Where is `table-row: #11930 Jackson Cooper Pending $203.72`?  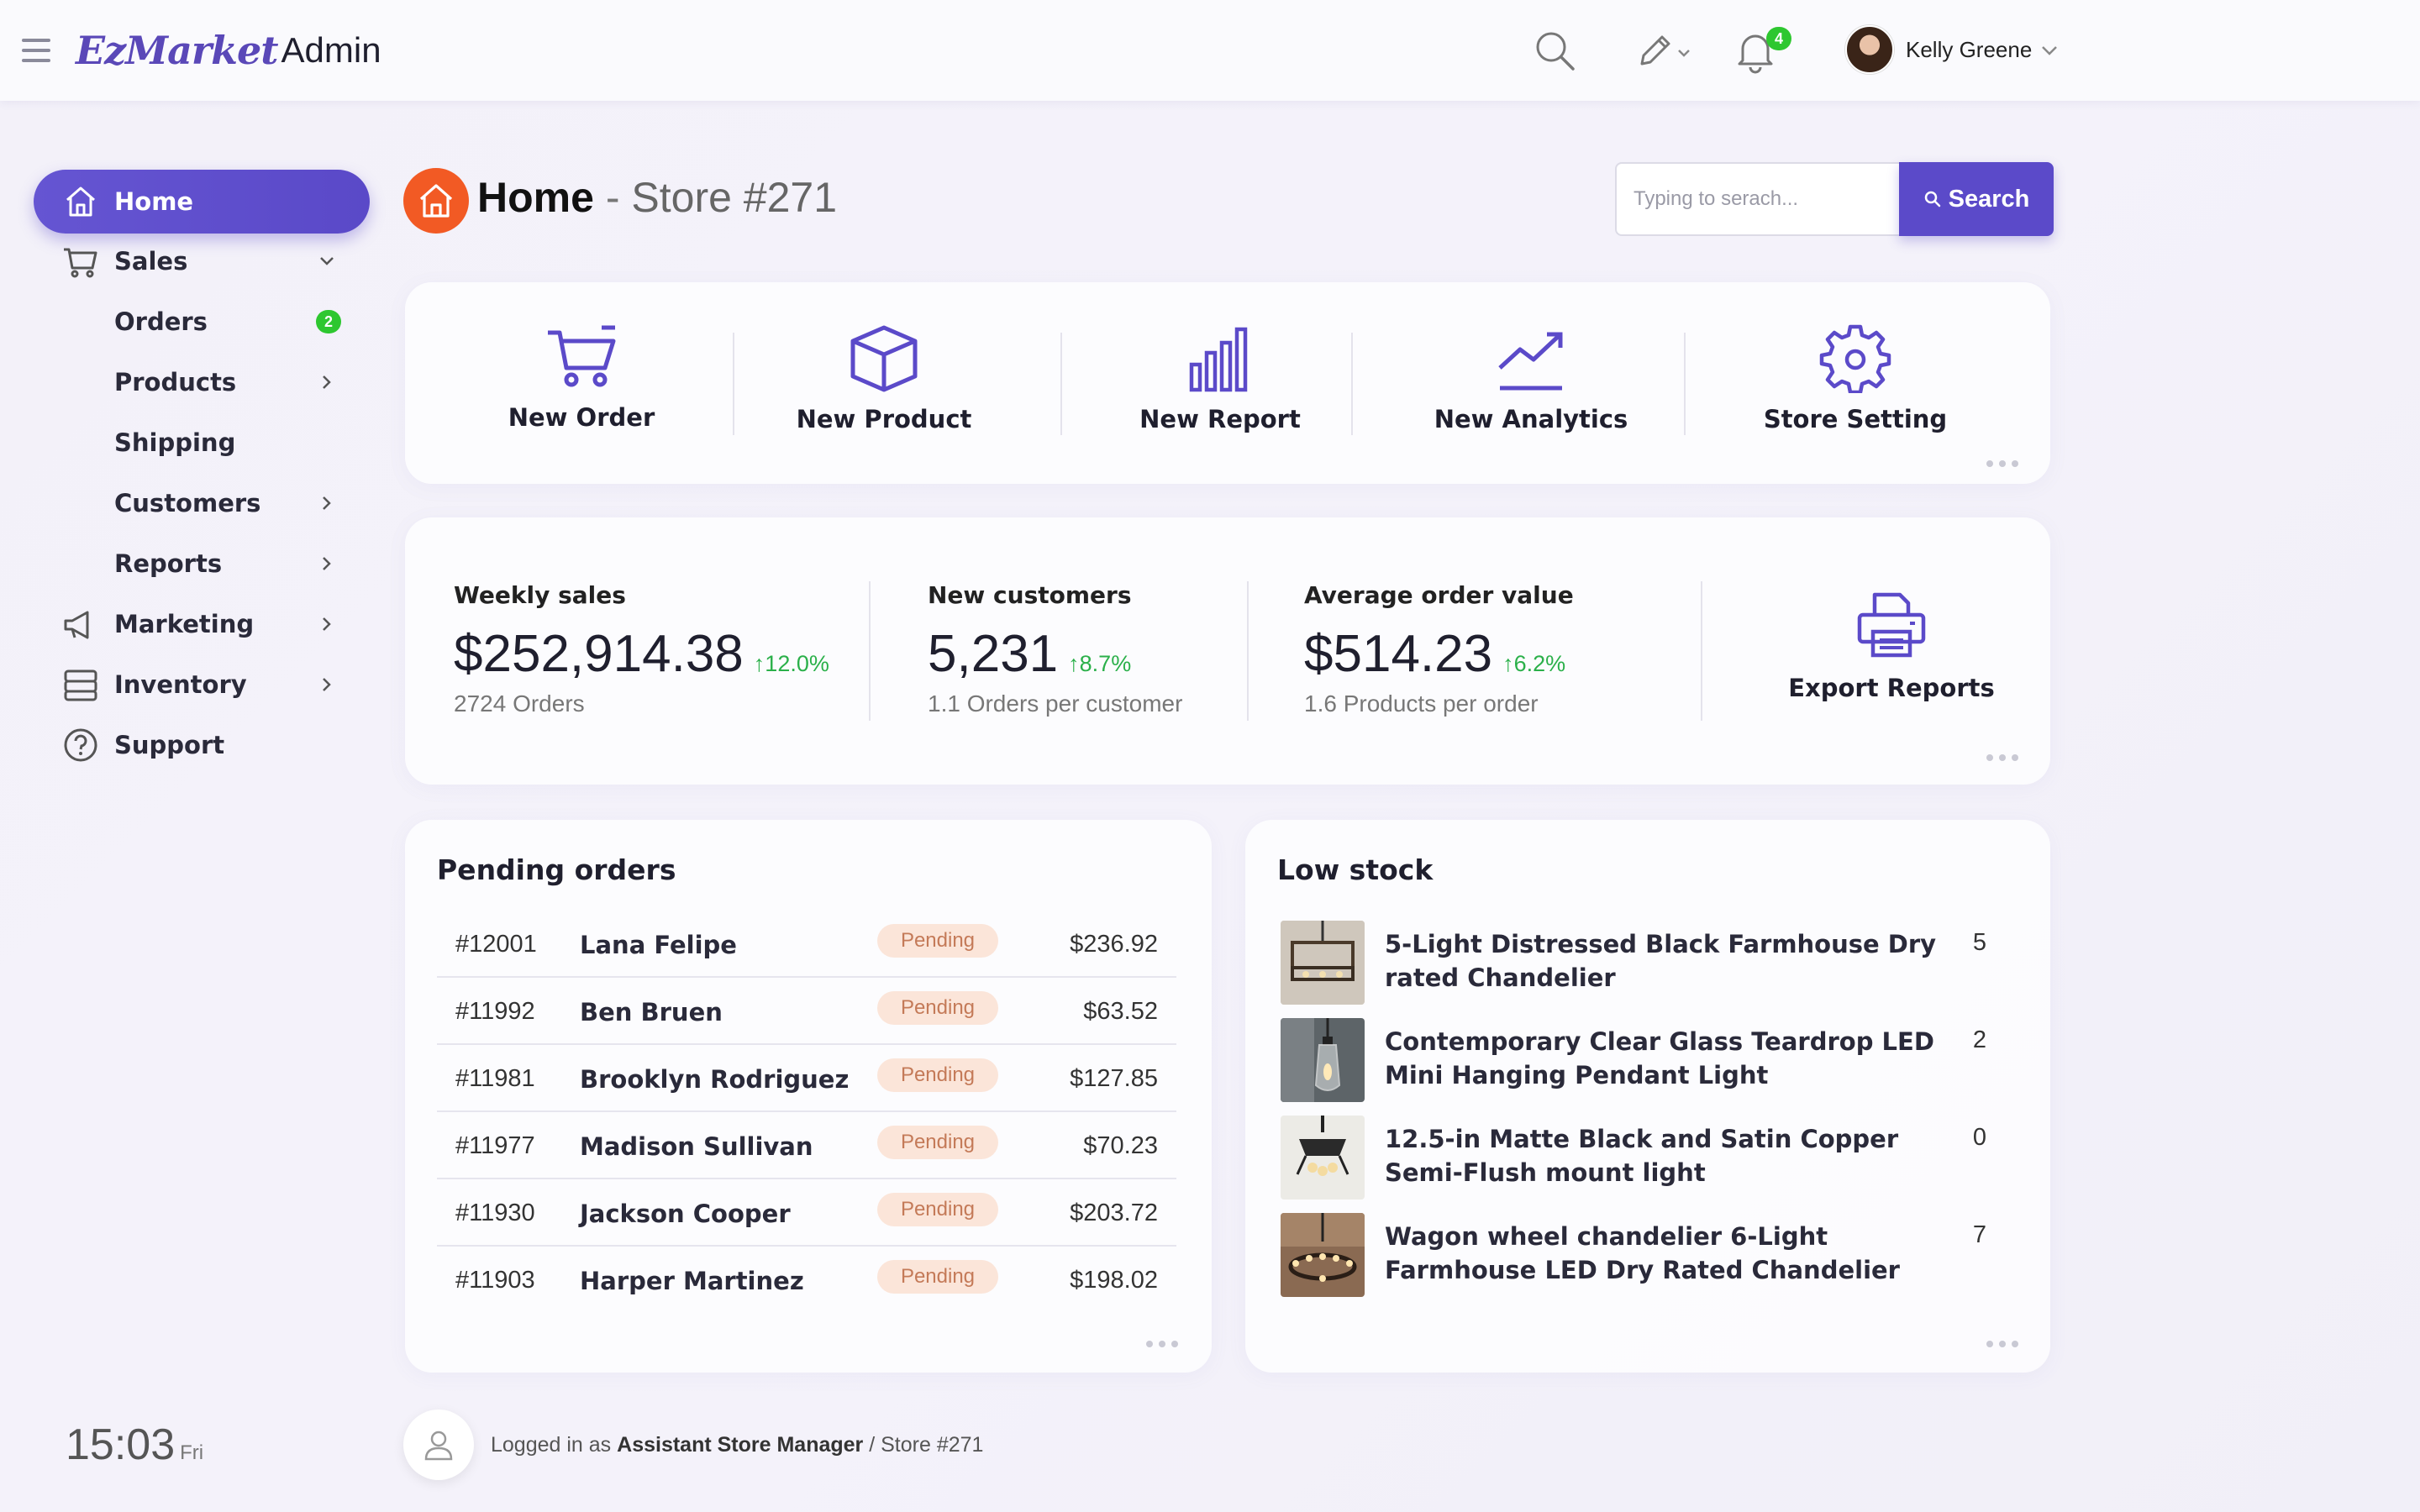 table-row: #11930 Jackson Cooper Pending $203.72 is located at coordinates (807, 1213).